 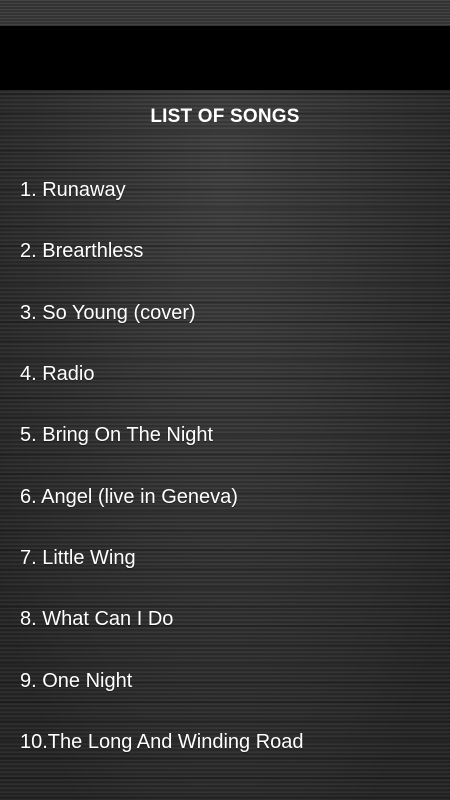 I want to click on song-item: 10.The Long And Winding Road, so click(x=162, y=742).